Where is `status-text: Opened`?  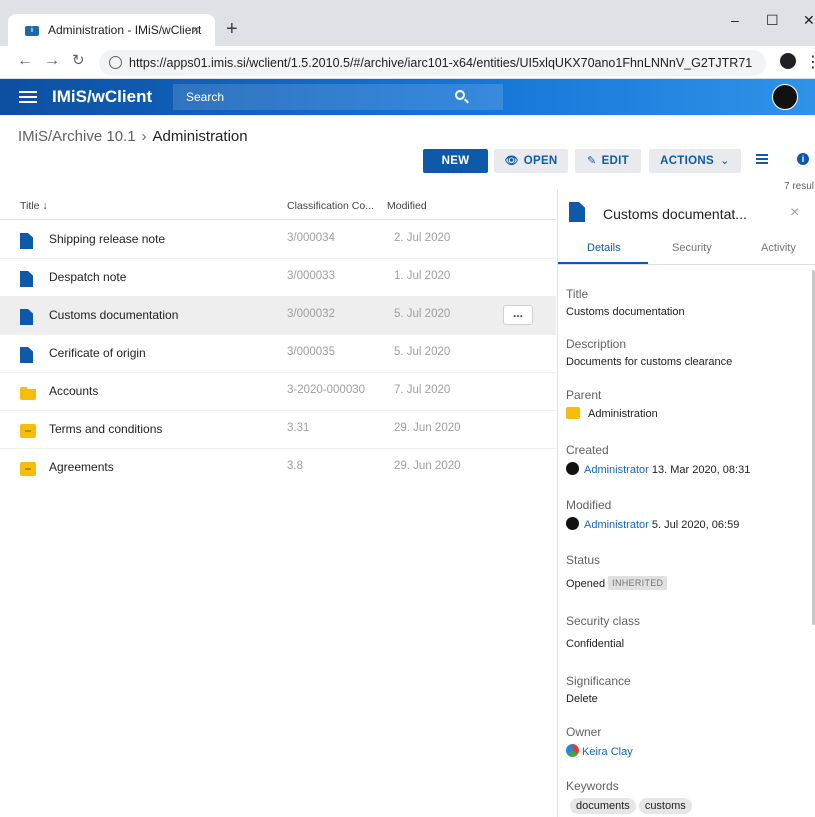 status-text: Opened is located at coordinates (586, 584).